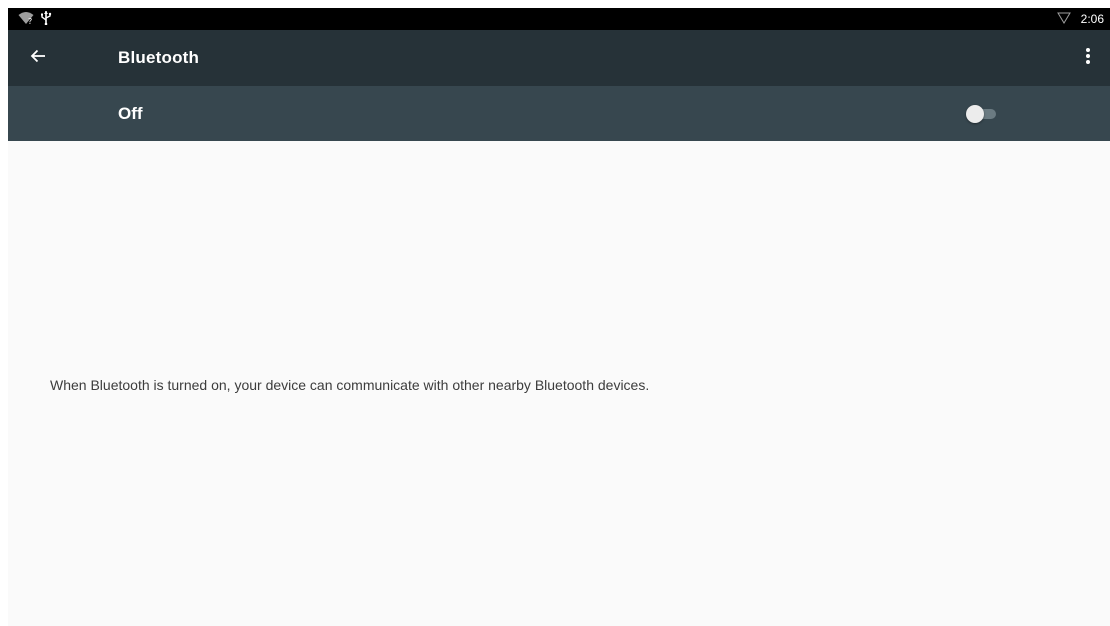  I want to click on switch-bar-label: Off, so click(130, 113).